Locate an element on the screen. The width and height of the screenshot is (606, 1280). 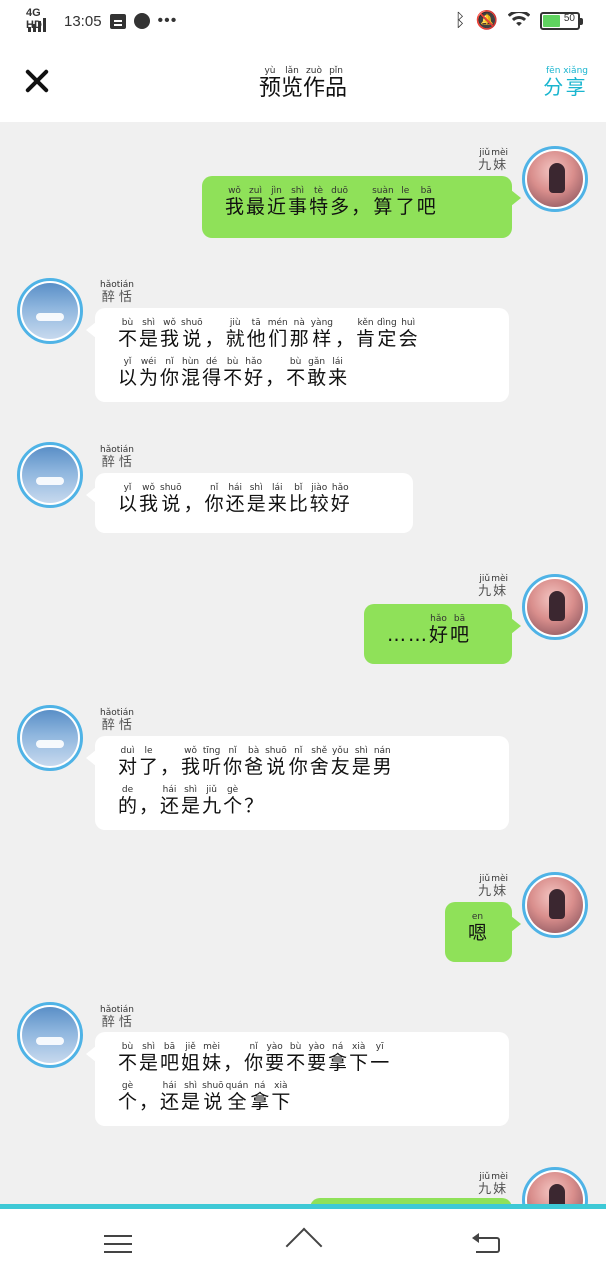
ruby-char: 你nǐ is located at coordinates (254, 1058).